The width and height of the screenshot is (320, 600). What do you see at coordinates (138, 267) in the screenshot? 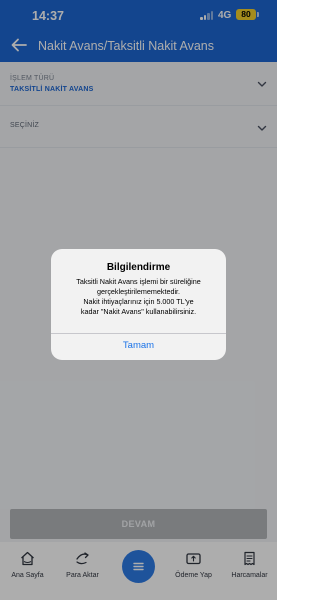
I see `dialog-title: Bilgilendirme` at bounding box center [138, 267].